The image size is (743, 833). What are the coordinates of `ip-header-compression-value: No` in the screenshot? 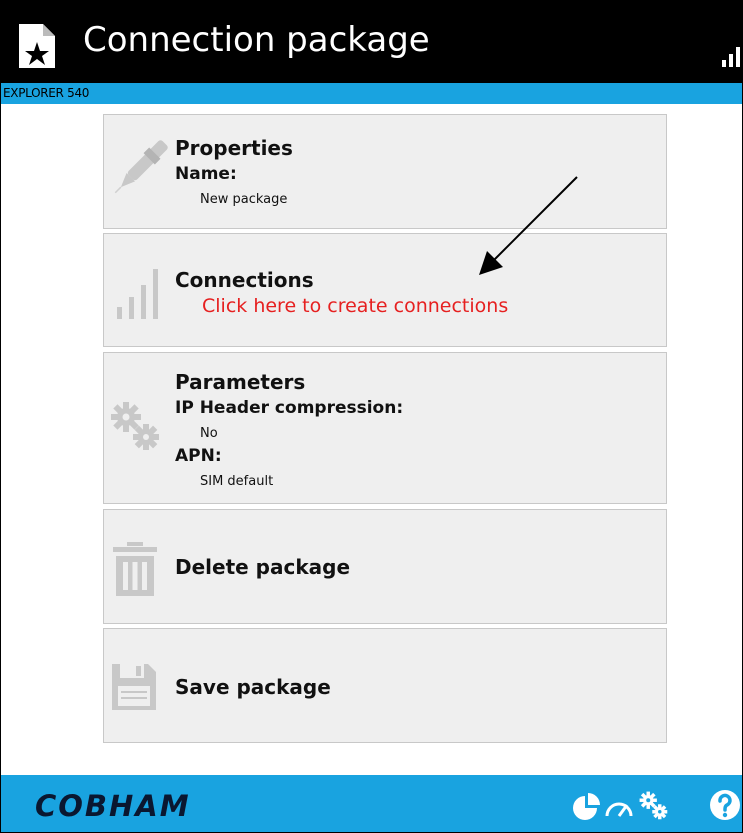 It's located at (209, 433).